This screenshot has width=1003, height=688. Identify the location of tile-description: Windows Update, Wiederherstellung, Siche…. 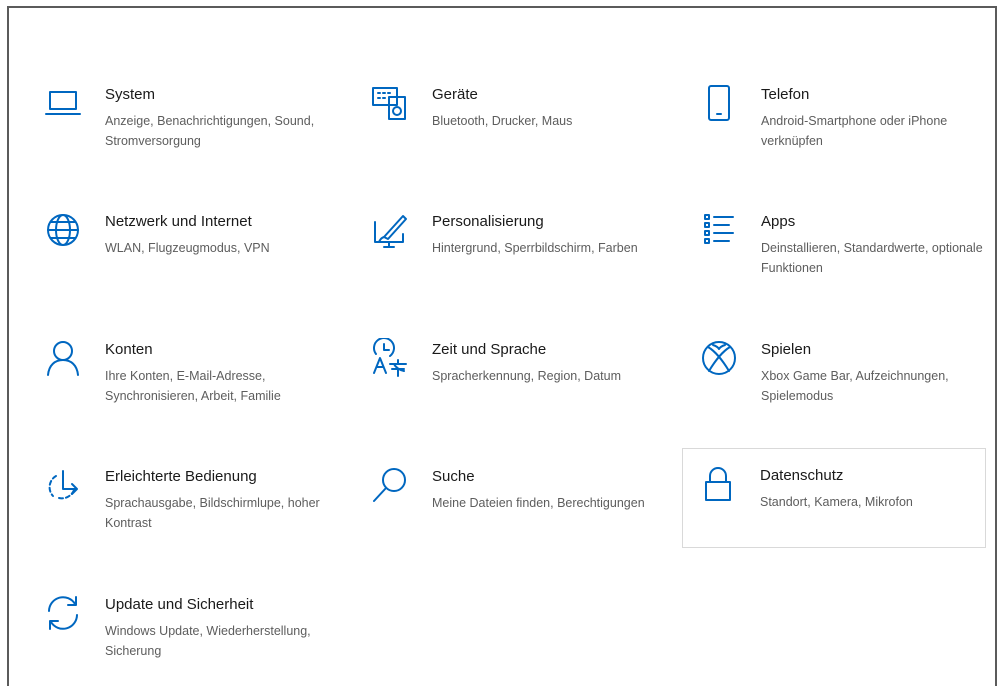
(208, 641).